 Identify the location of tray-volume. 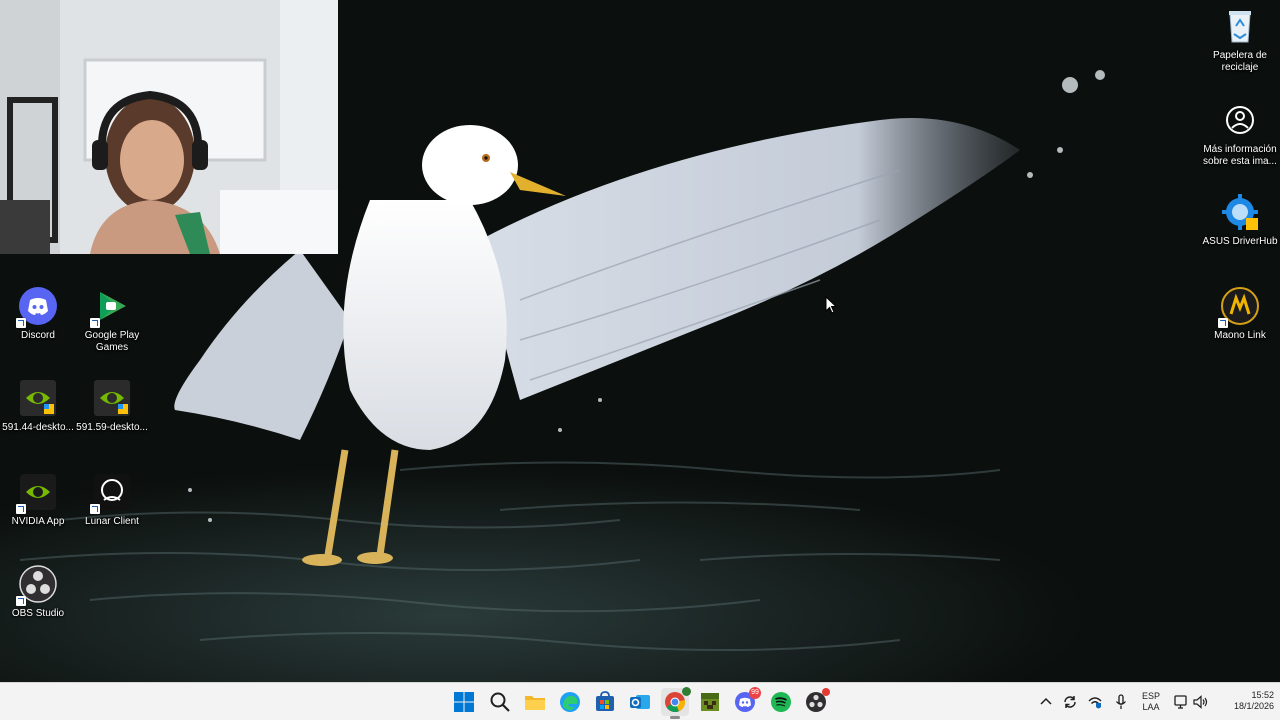
(1201, 702).